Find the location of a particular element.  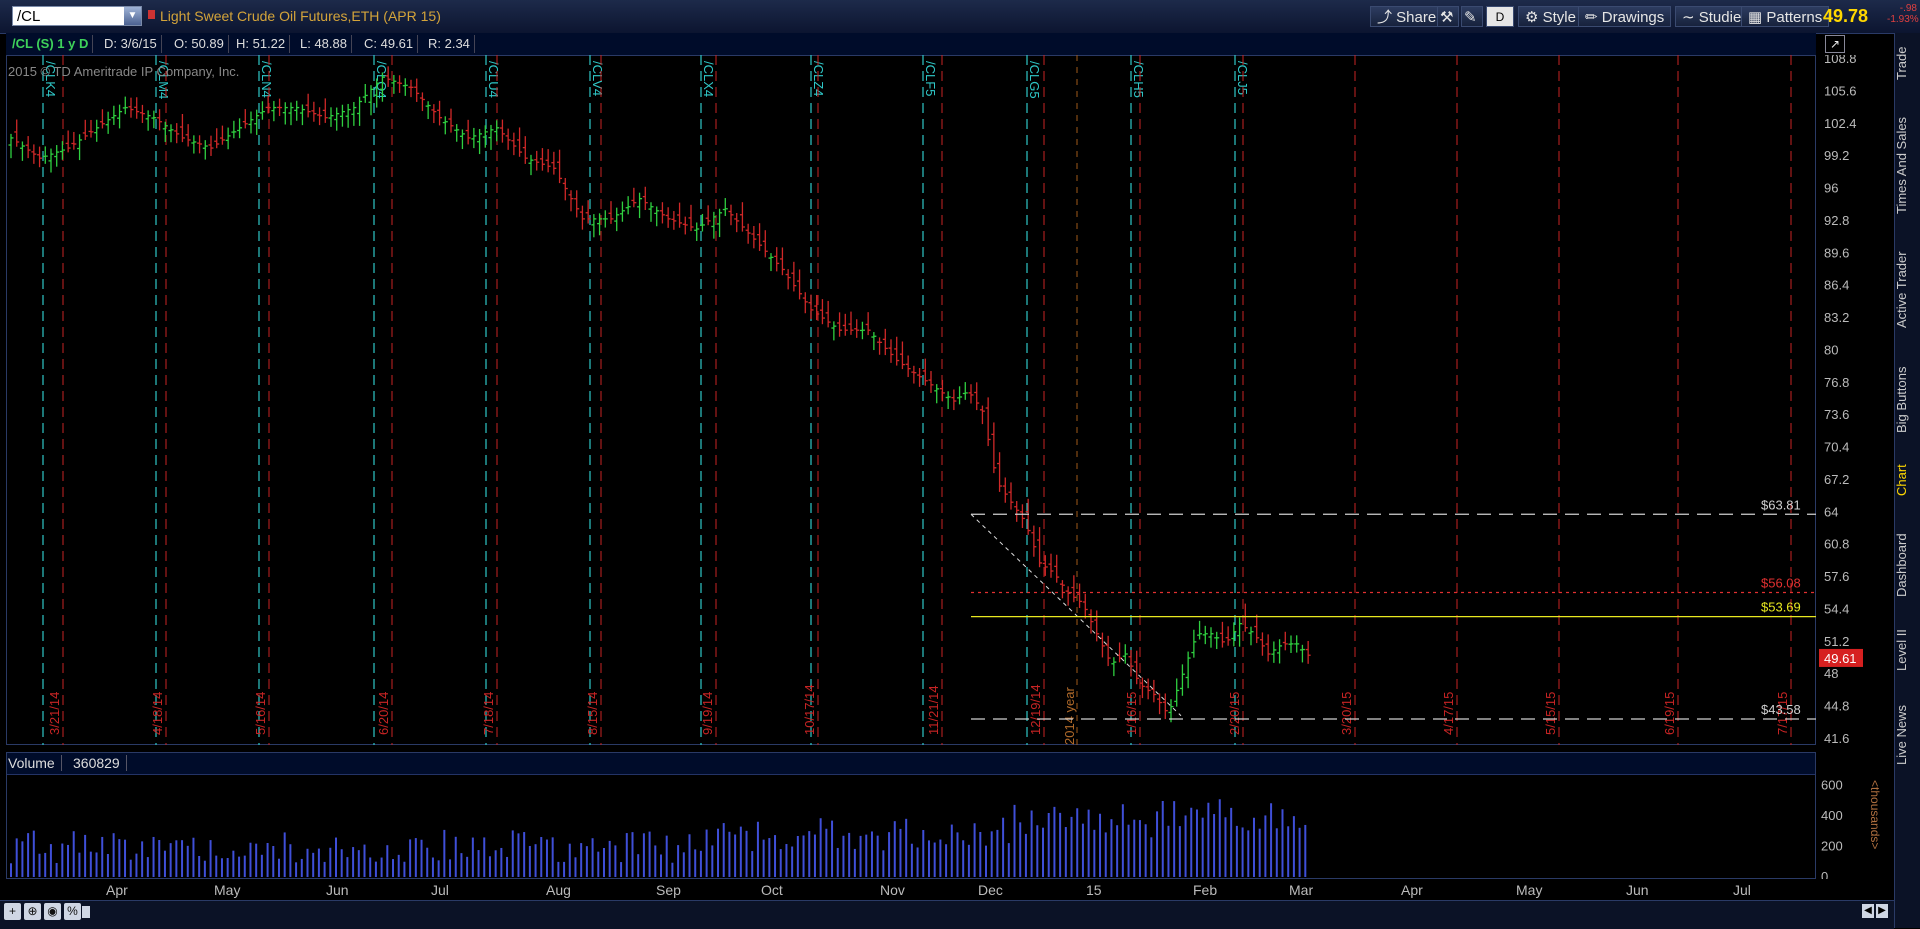

y-tick-label: 99.2 is located at coordinates (1836, 155).